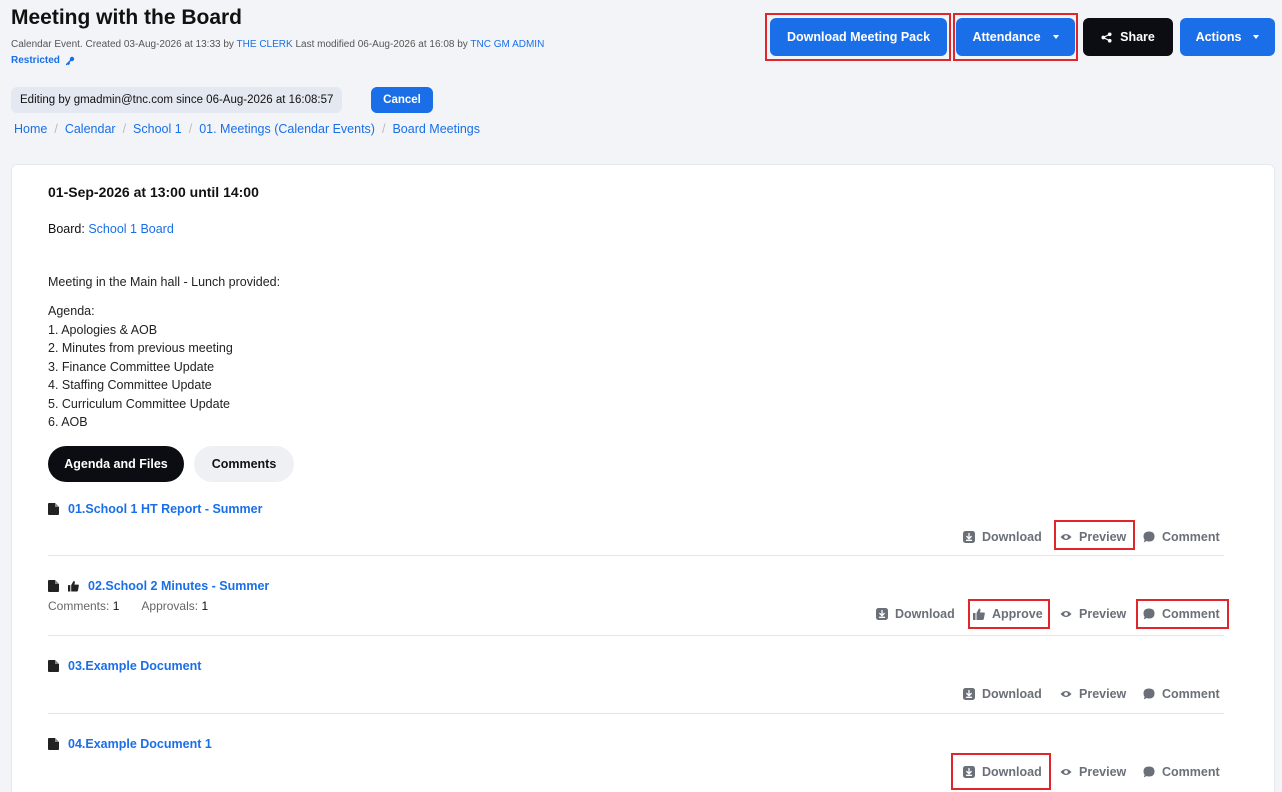 This screenshot has width=1282, height=792. What do you see at coordinates (507, 44) in the screenshot?
I see `modified-by-link: TNC GM ADMIN` at bounding box center [507, 44].